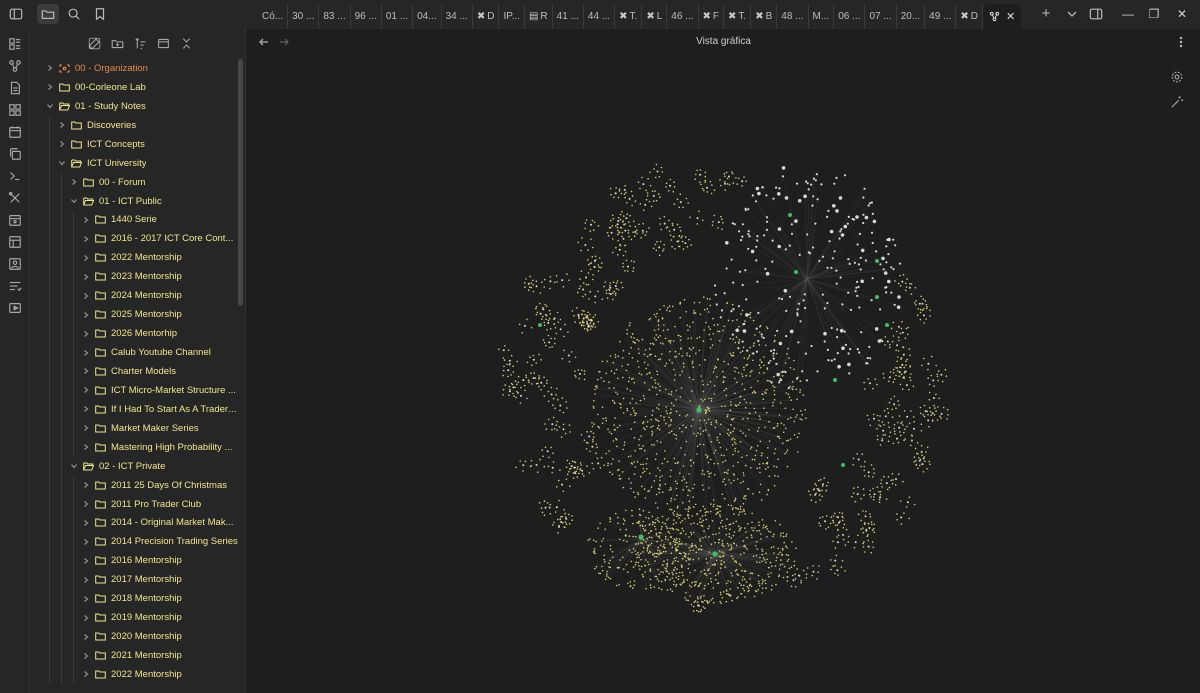 The height and width of the screenshot is (693, 1200). I want to click on sort-icon, so click(140, 43).